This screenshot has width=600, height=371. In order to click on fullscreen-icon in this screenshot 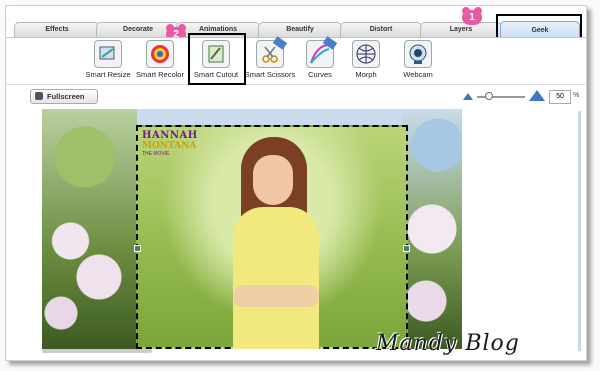, I will do `click(39, 96)`.